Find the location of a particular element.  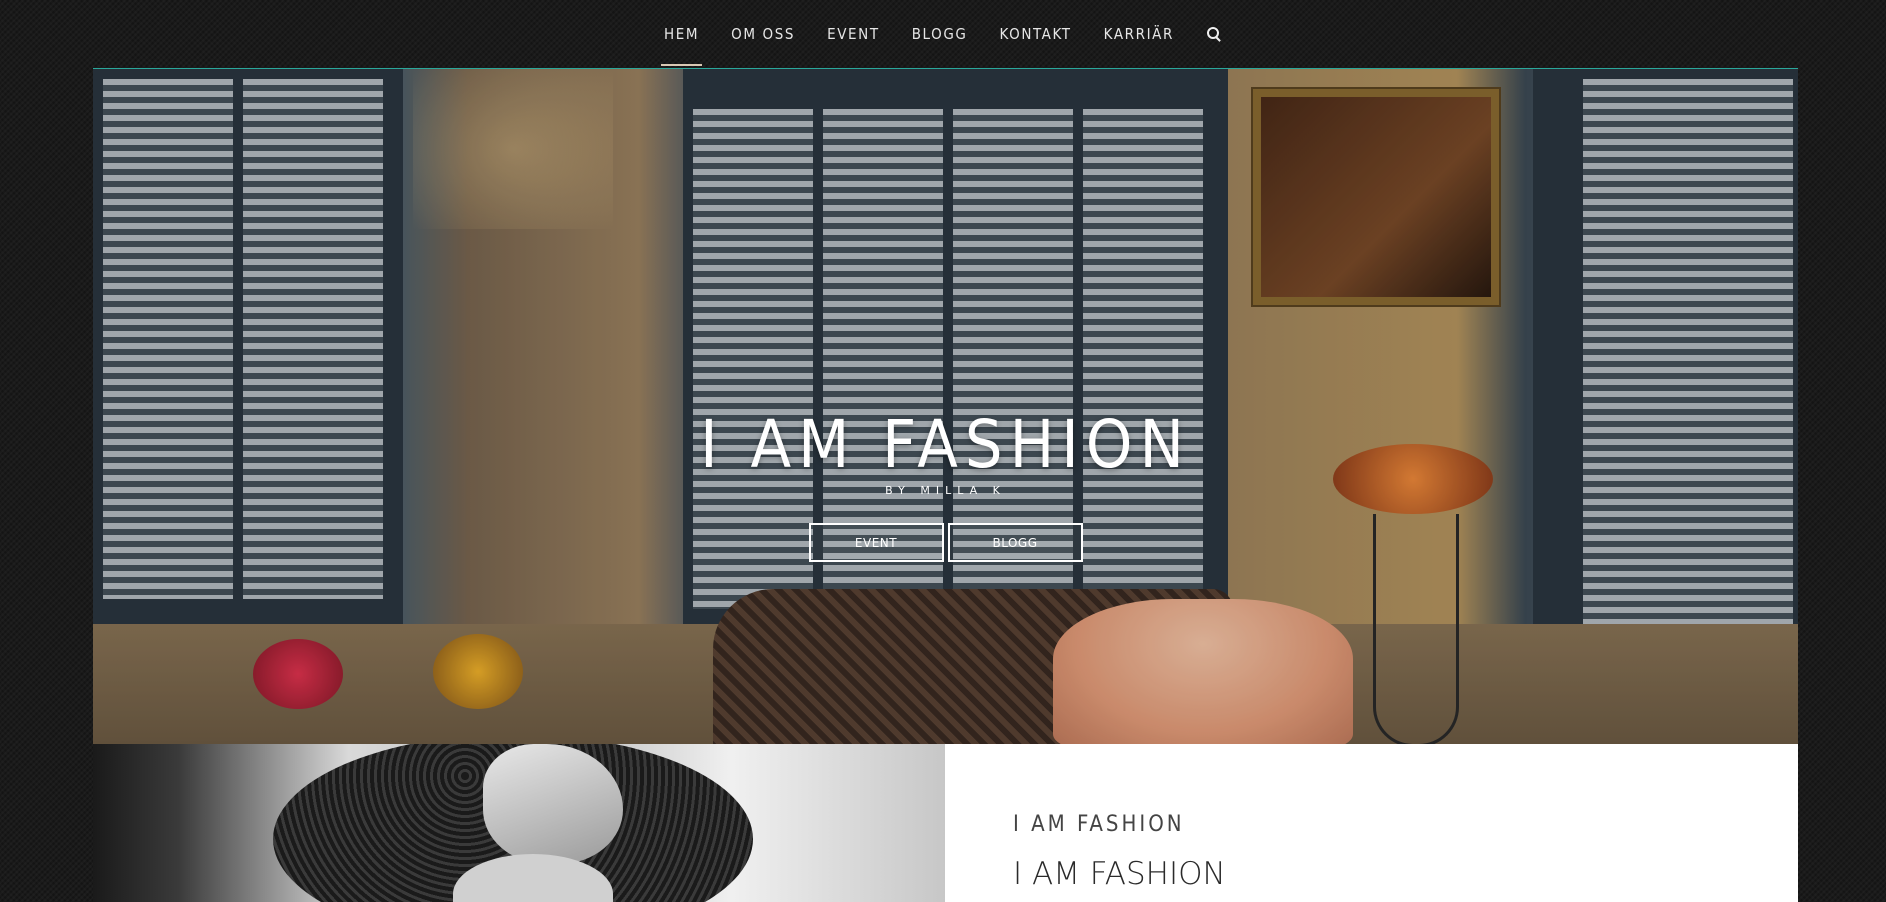

hero-subtitle: BY MILLA K is located at coordinates (945, 490).